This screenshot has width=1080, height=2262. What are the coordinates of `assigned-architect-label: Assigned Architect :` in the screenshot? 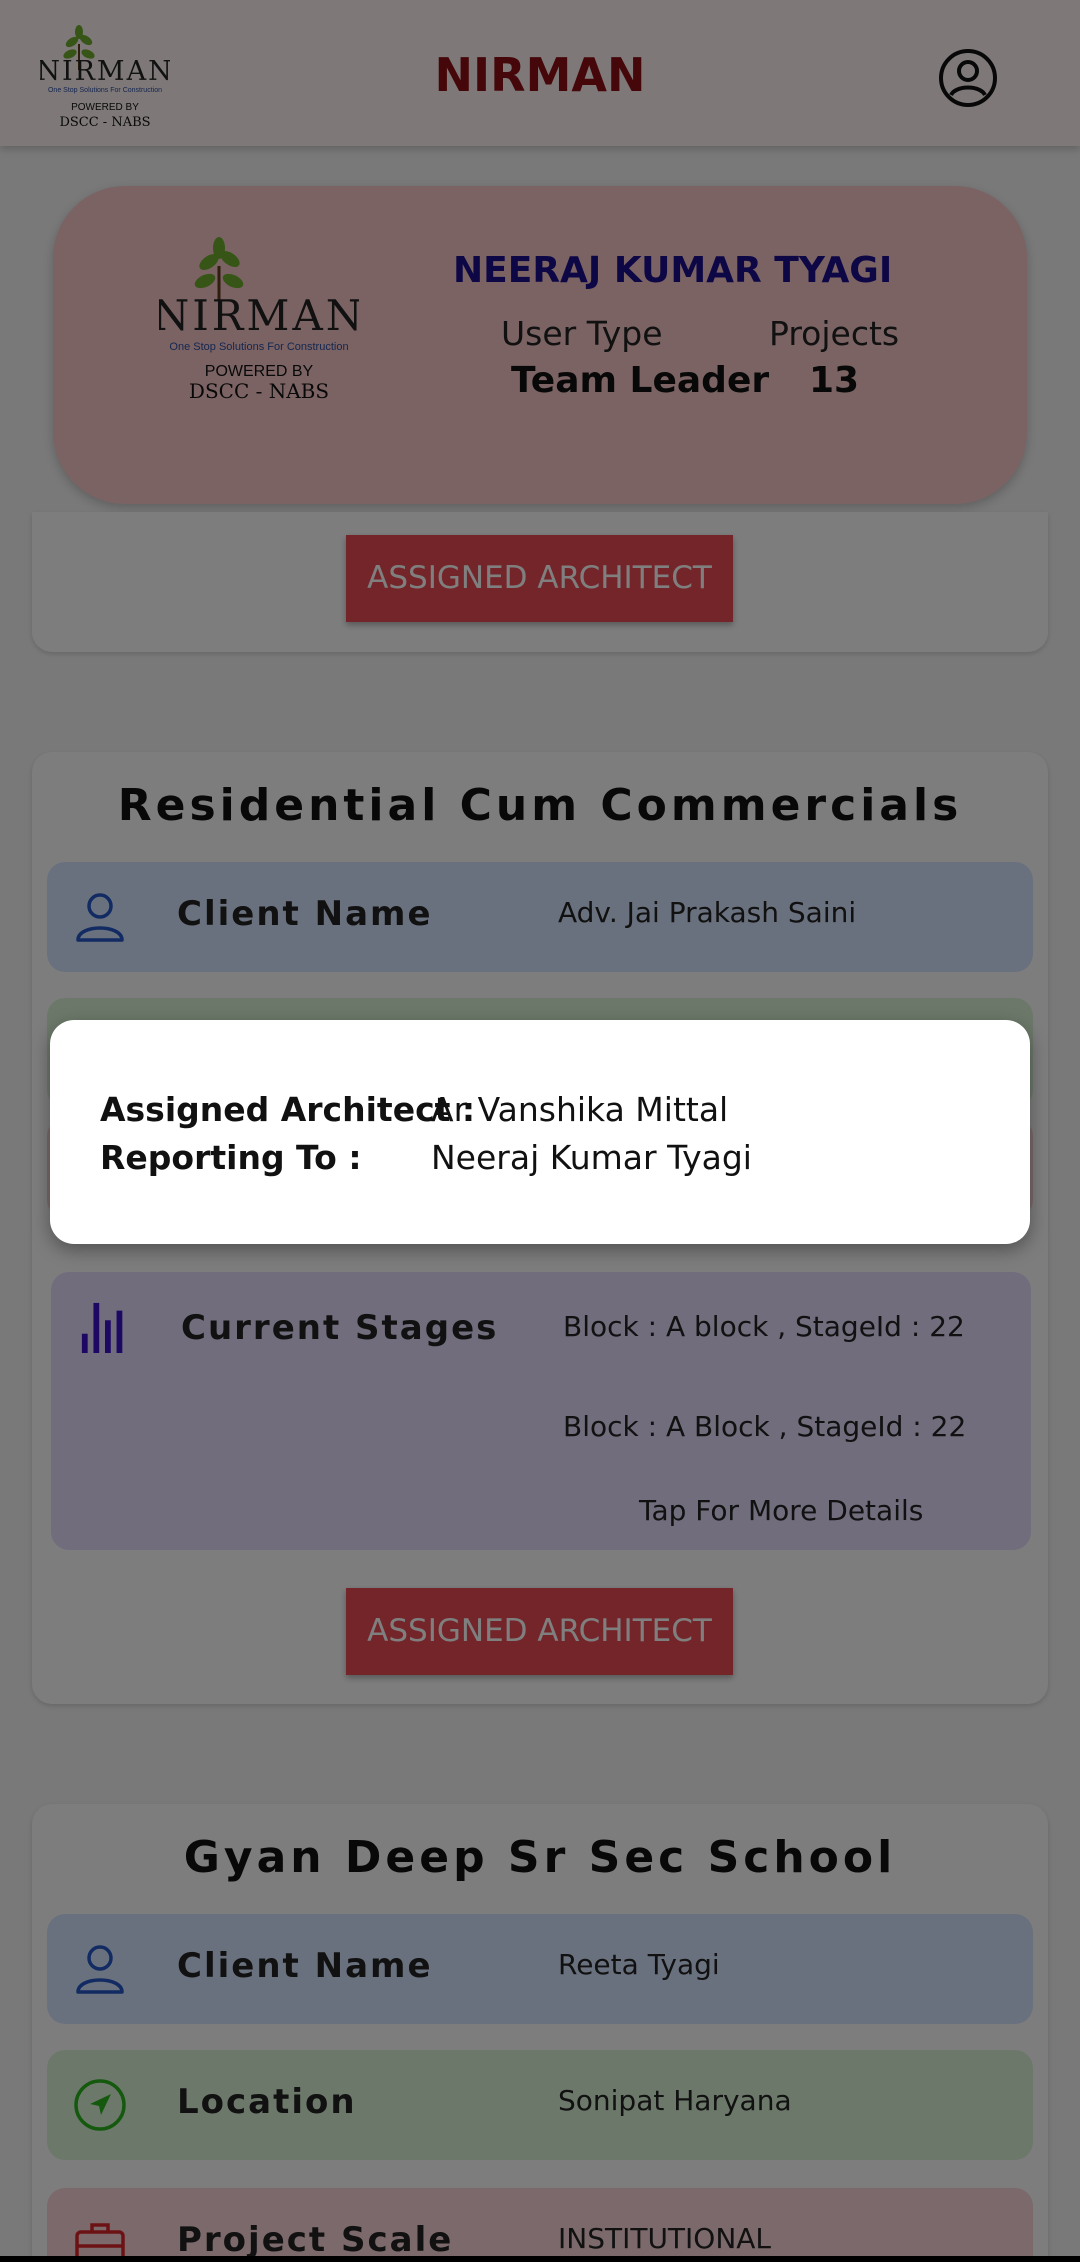 It's located at (288, 1109).